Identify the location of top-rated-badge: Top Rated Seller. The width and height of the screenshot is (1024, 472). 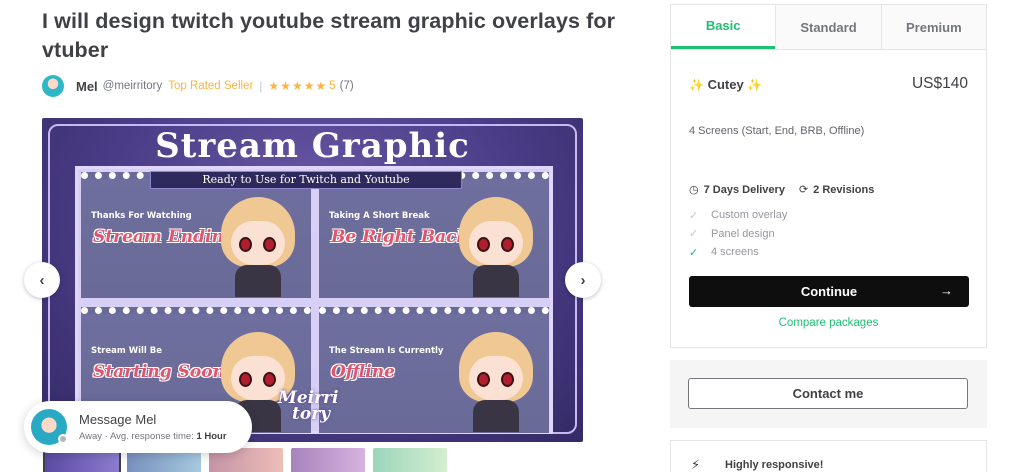
(211, 86).